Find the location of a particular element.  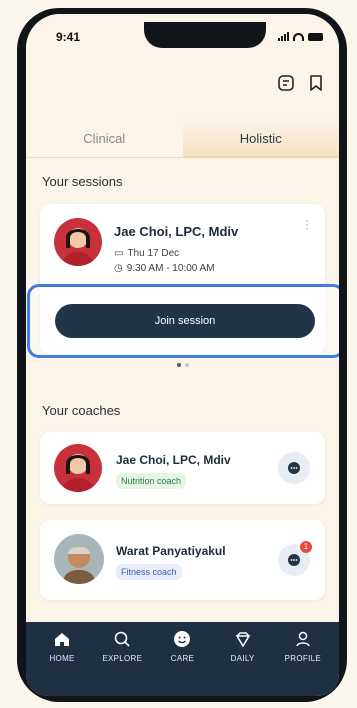

nav-label: DAILY is located at coordinates (242, 658).